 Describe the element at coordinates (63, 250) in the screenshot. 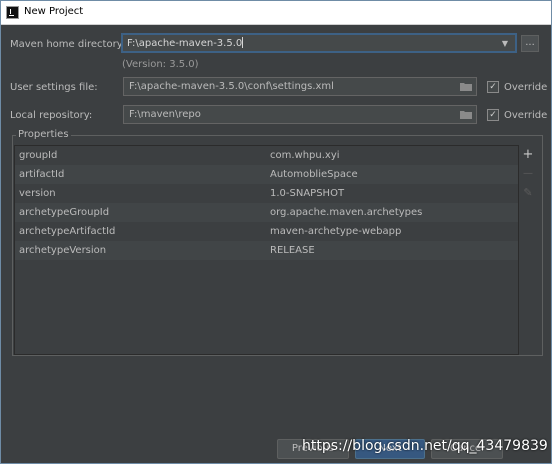

I see `property-key: archetypeVersion` at that location.